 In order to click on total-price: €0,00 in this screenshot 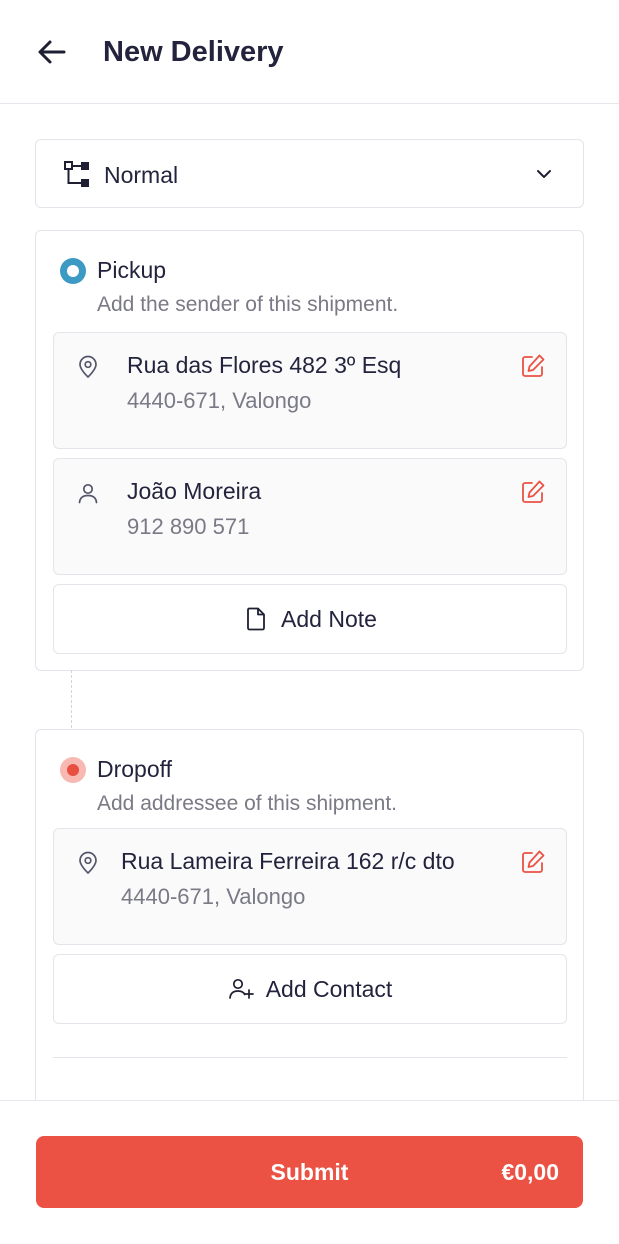, I will do `click(530, 1172)`.